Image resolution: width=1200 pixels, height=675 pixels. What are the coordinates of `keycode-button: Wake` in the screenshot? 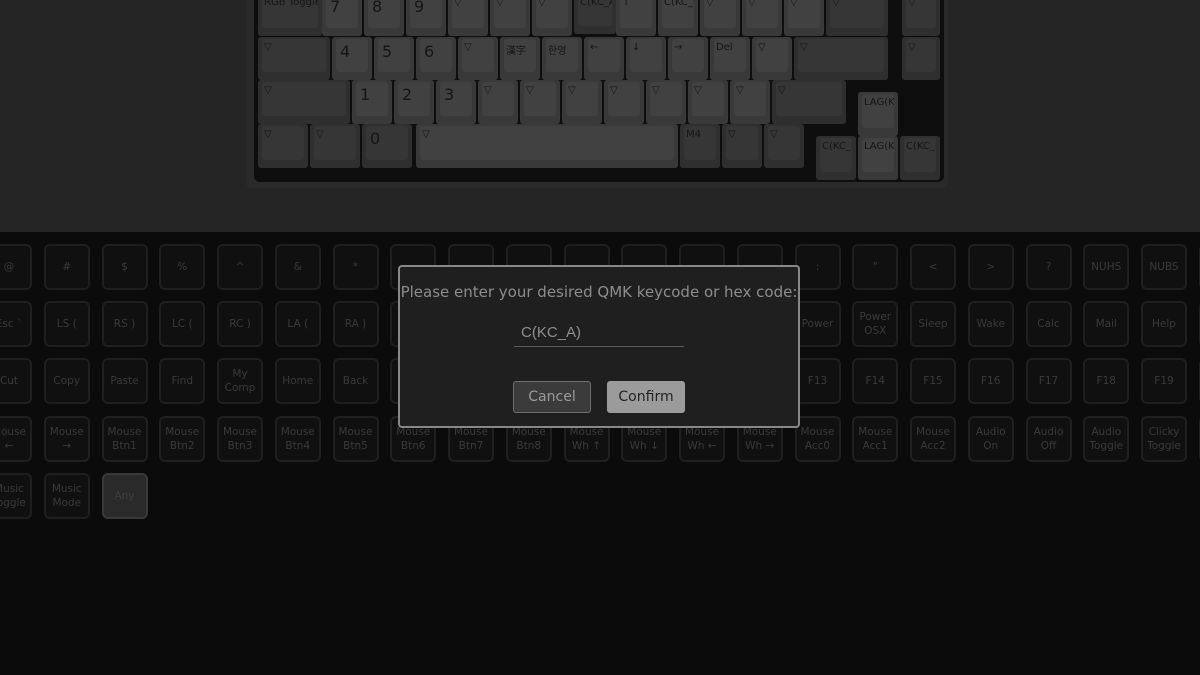 It's located at (990, 324).